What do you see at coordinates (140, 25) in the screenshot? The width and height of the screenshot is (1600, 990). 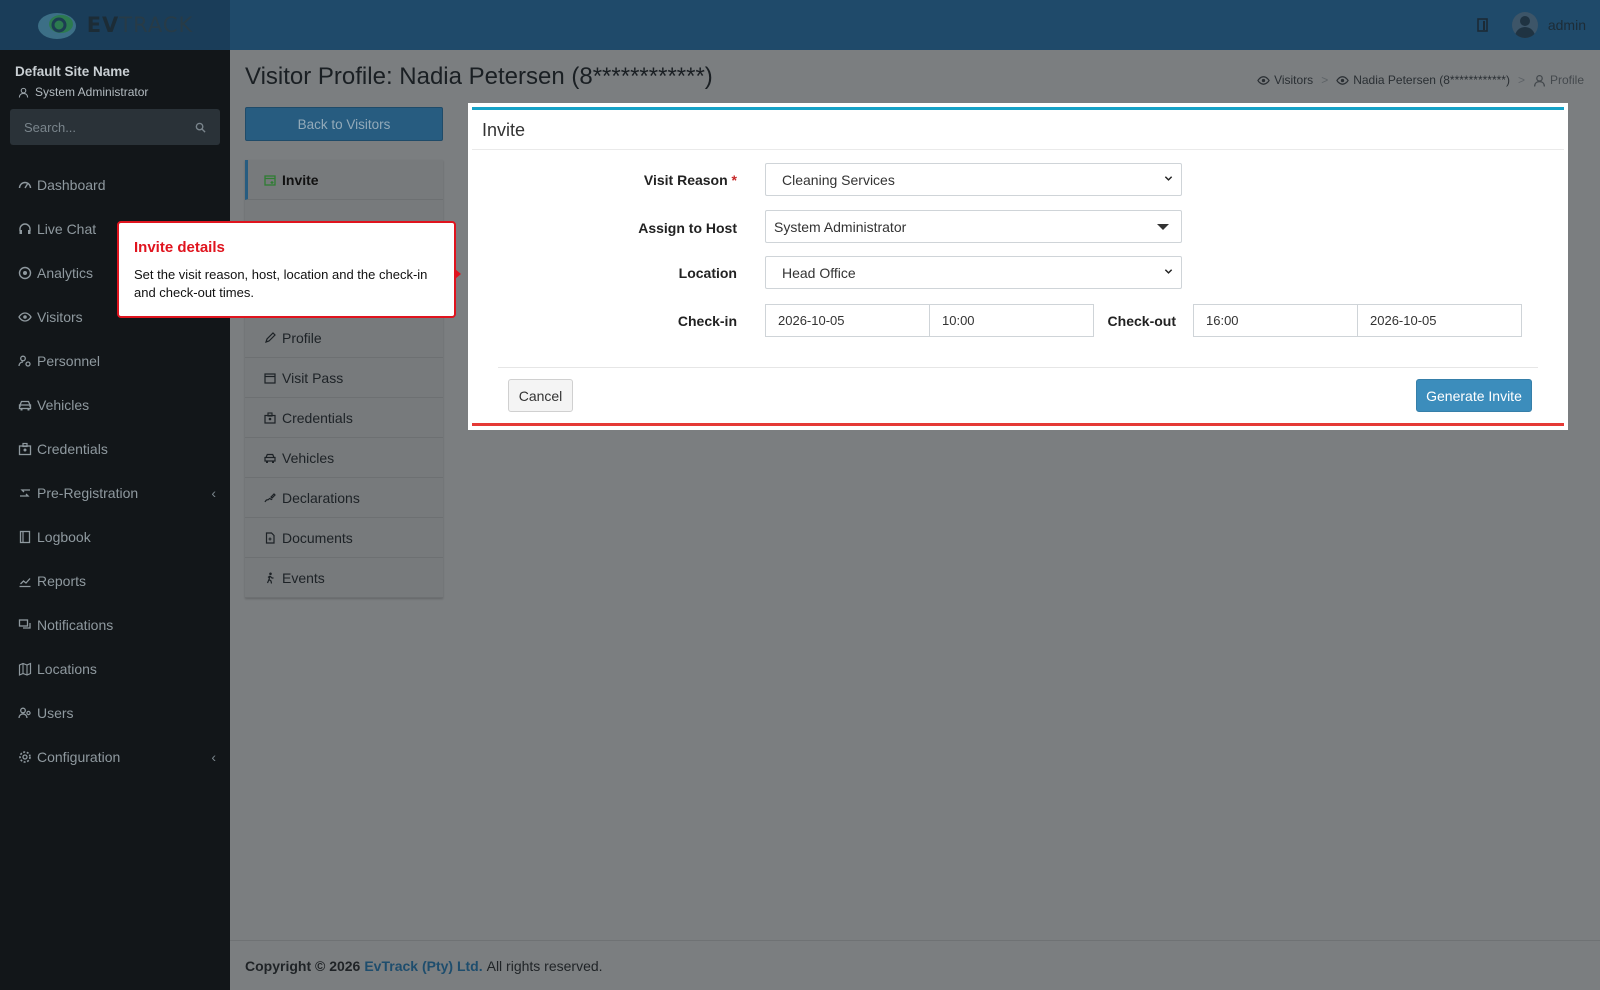 I see `logo-text: EVTRACK` at bounding box center [140, 25].